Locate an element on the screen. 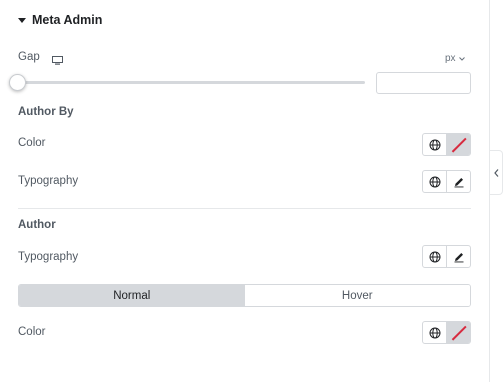 The image size is (503, 382). author-by-heading: Author By is located at coordinates (46, 112).